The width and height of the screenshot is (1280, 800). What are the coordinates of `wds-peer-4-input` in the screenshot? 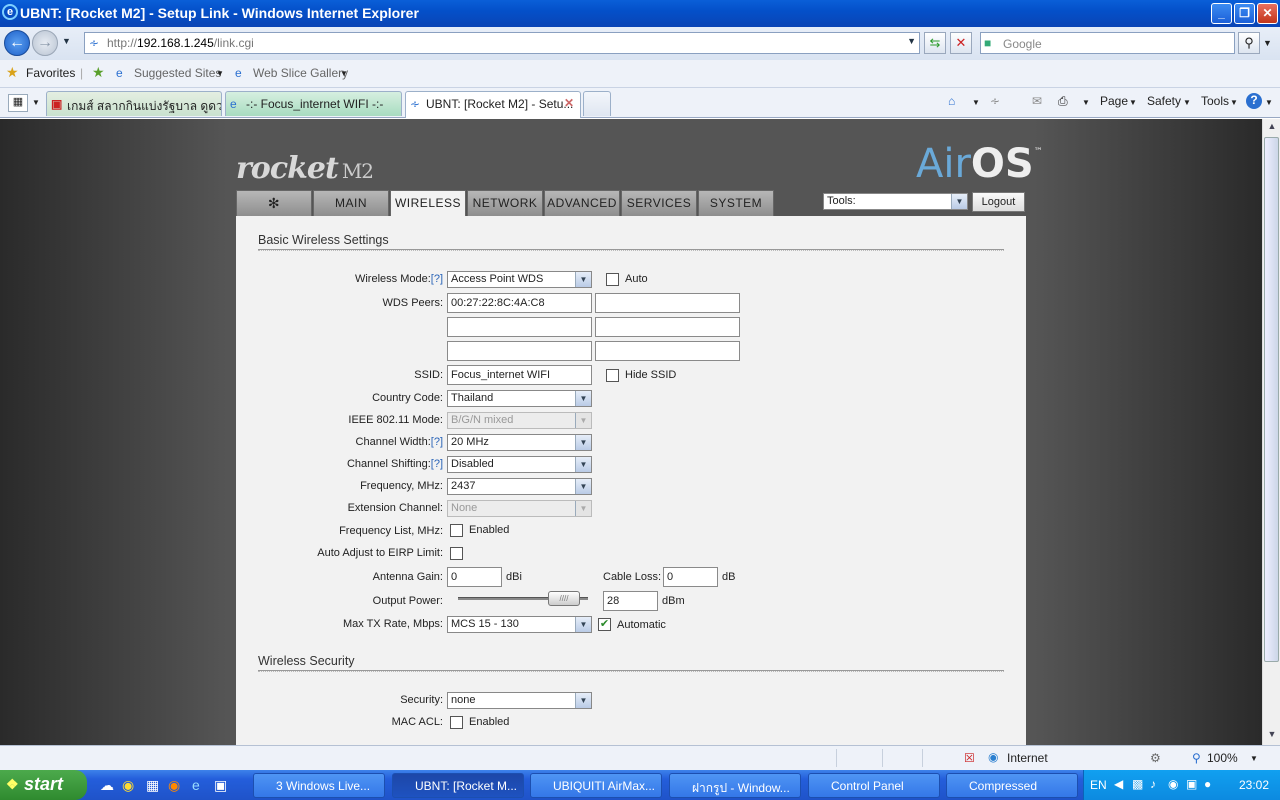 It's located at (667, 327).